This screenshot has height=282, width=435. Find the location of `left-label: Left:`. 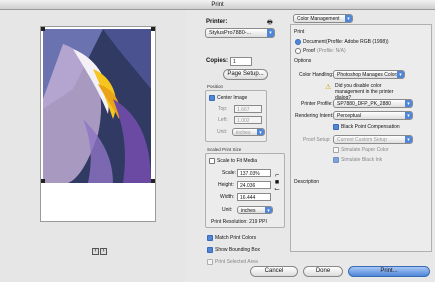

left-label: Left: is located at coordinates (223, 120).